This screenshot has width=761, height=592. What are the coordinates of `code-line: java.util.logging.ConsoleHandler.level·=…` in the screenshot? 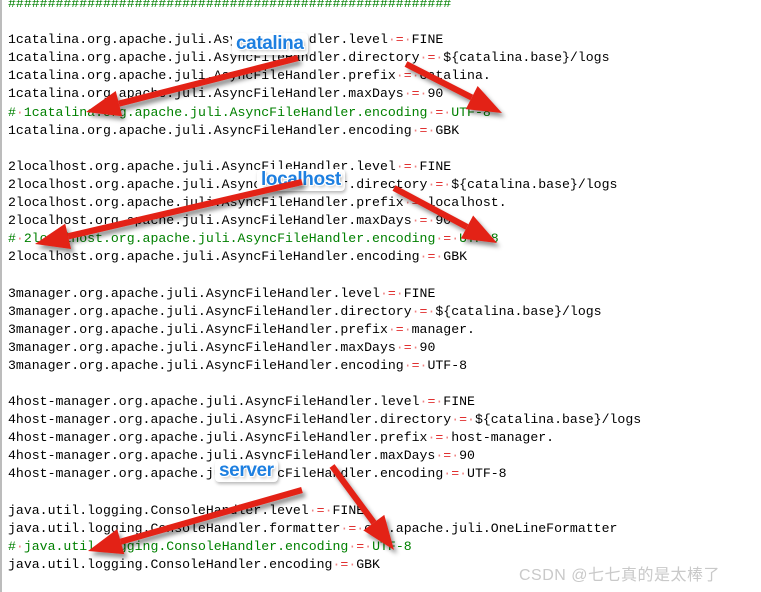 It's located at (383, 511).